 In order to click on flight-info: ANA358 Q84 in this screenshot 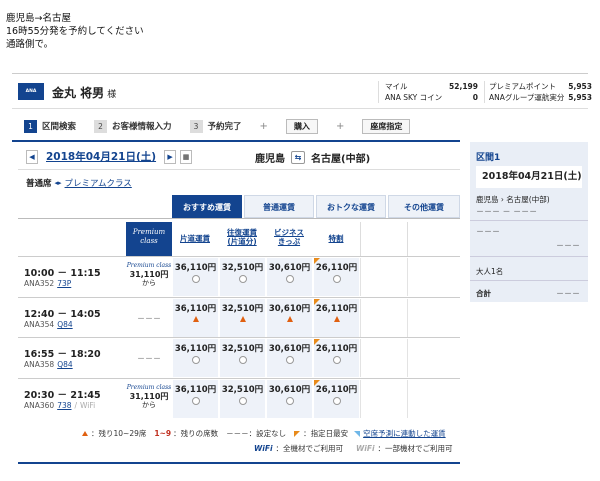, I will do `click(48, 364)`.